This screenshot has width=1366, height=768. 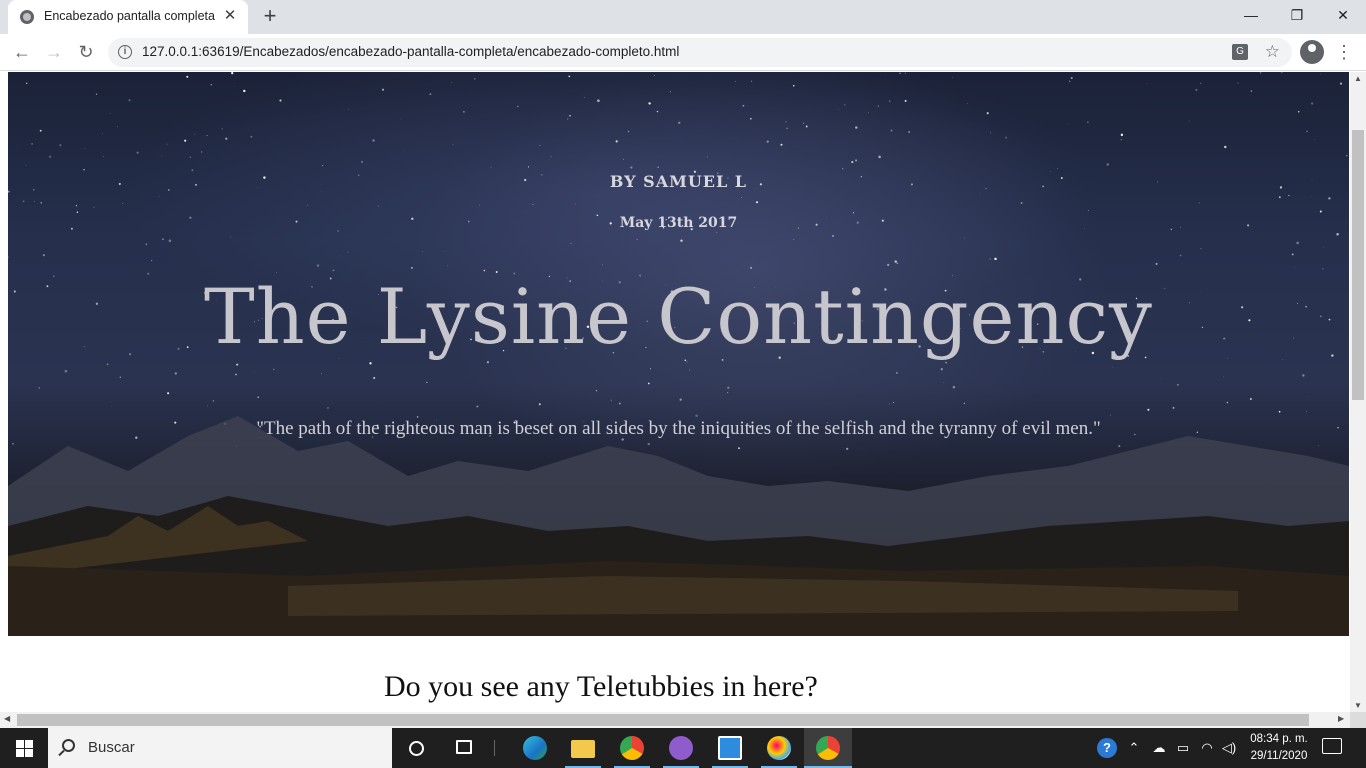 What do you see at coordinates (1358, 265) in the screenshot?
I see `vertical-scroll-thumb` at bounding box center [1358, 265].